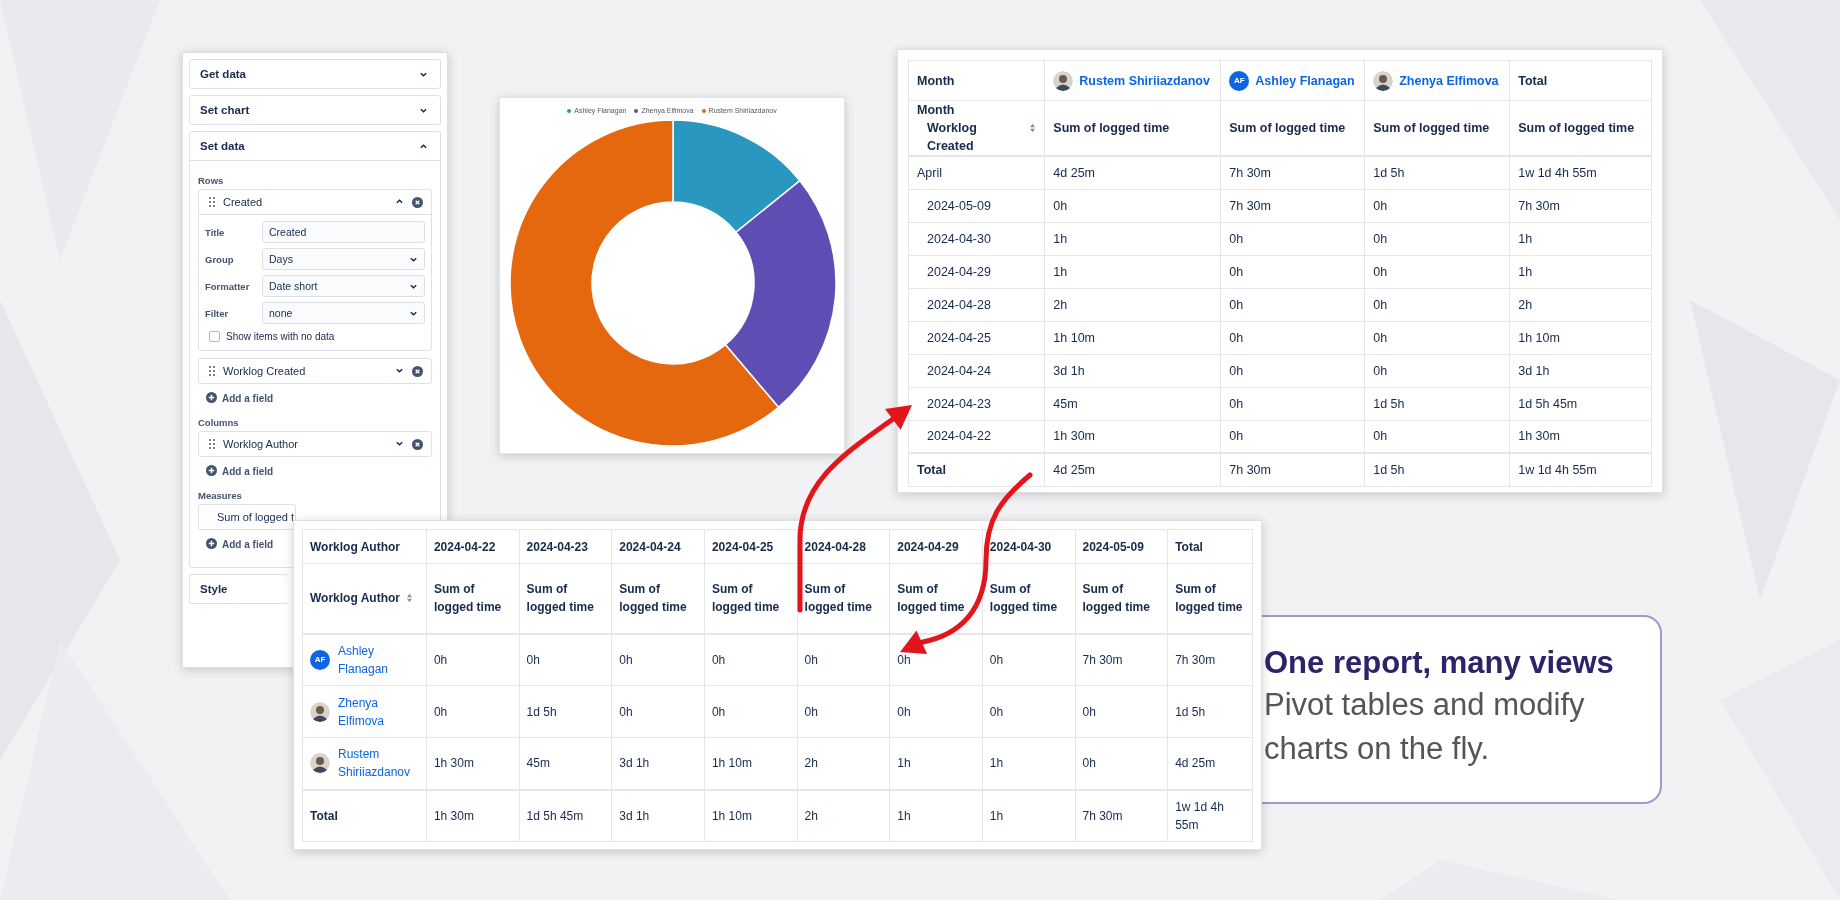  What do you see at coordinates (315, 371) in the screenshot?
I see `field-chip: Worklog Created` at bounding box center [315, 371].